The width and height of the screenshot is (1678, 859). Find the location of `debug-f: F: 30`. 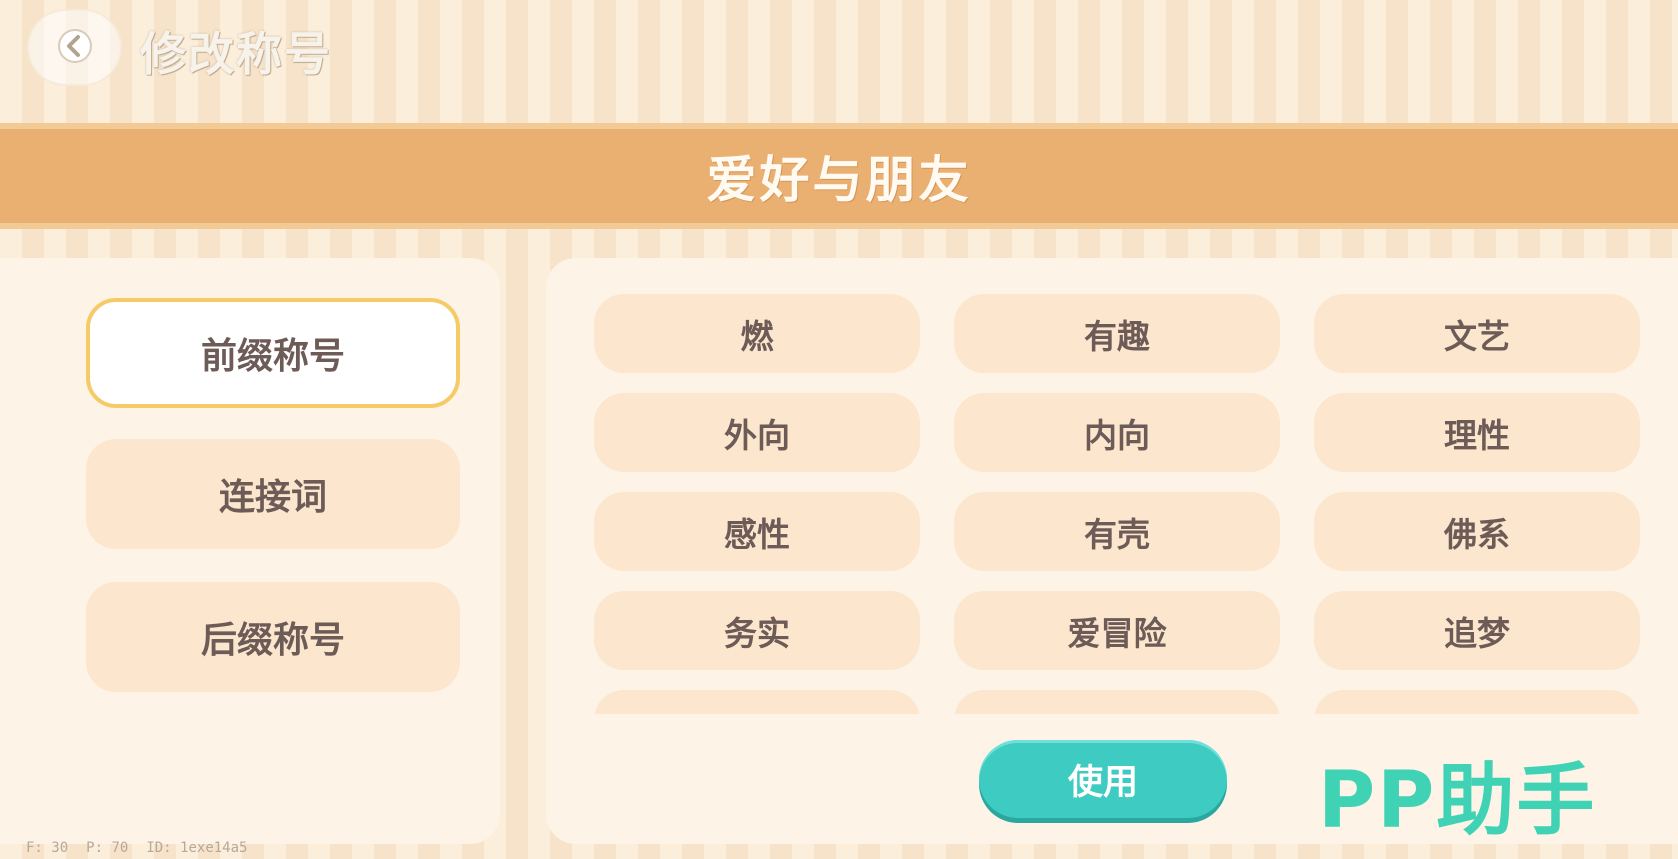

debug-f: F: 30 is located at coordinates (47, 848).